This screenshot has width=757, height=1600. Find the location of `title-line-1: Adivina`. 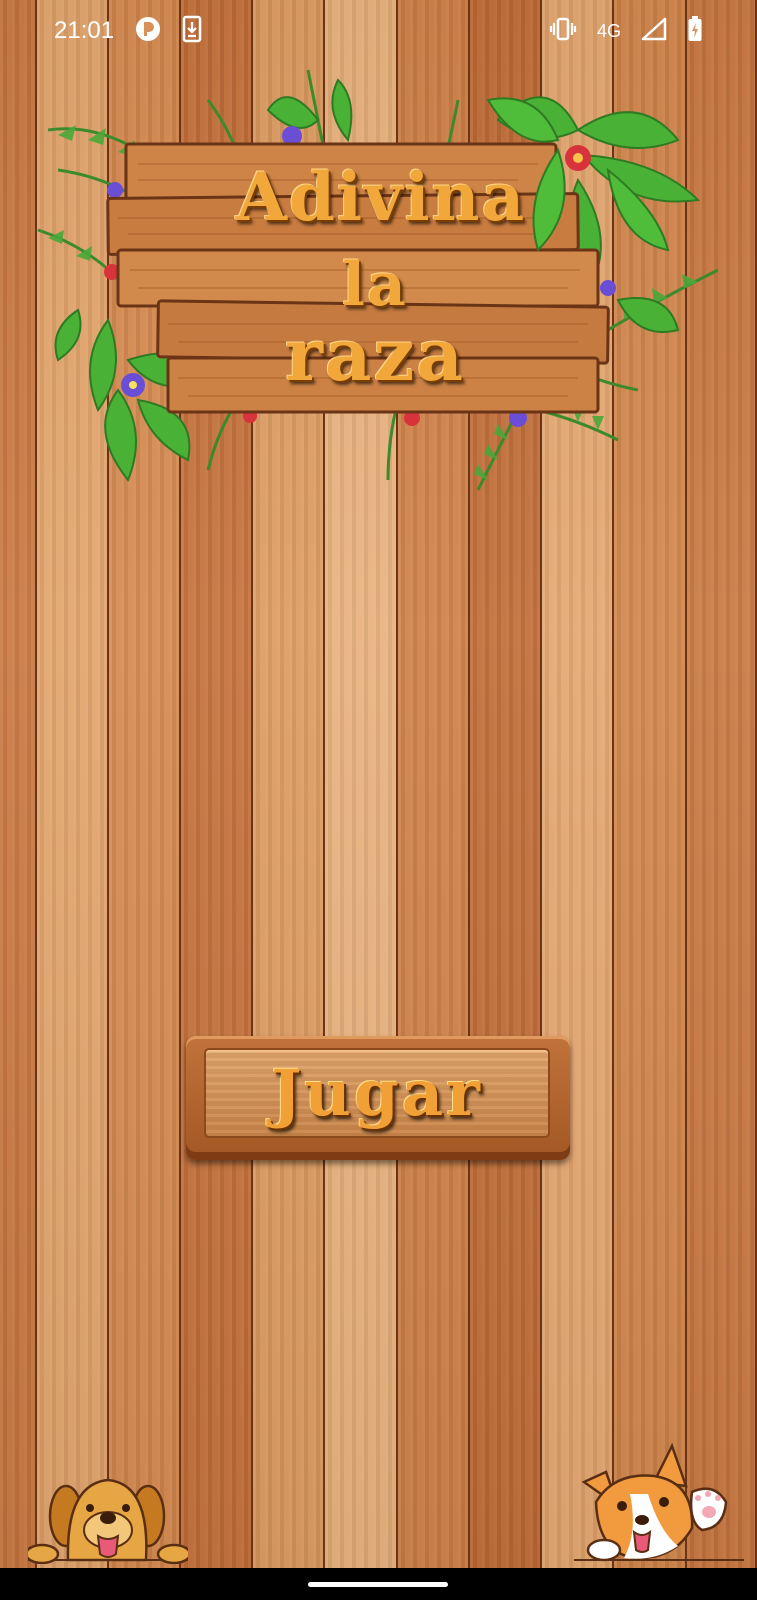

title-line-1: Adivina is located at coordinates (381, 197).